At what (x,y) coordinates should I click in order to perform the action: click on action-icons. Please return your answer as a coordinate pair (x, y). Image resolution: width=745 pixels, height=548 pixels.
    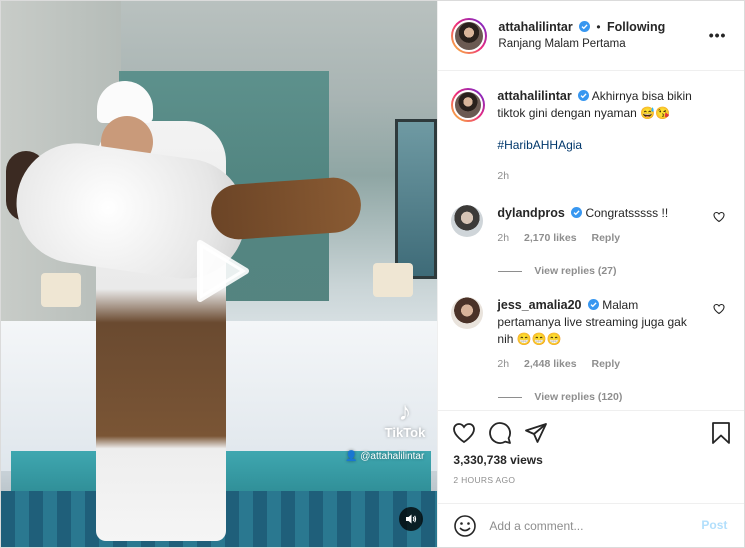
    Looking at the image, I should click on (592, 434).